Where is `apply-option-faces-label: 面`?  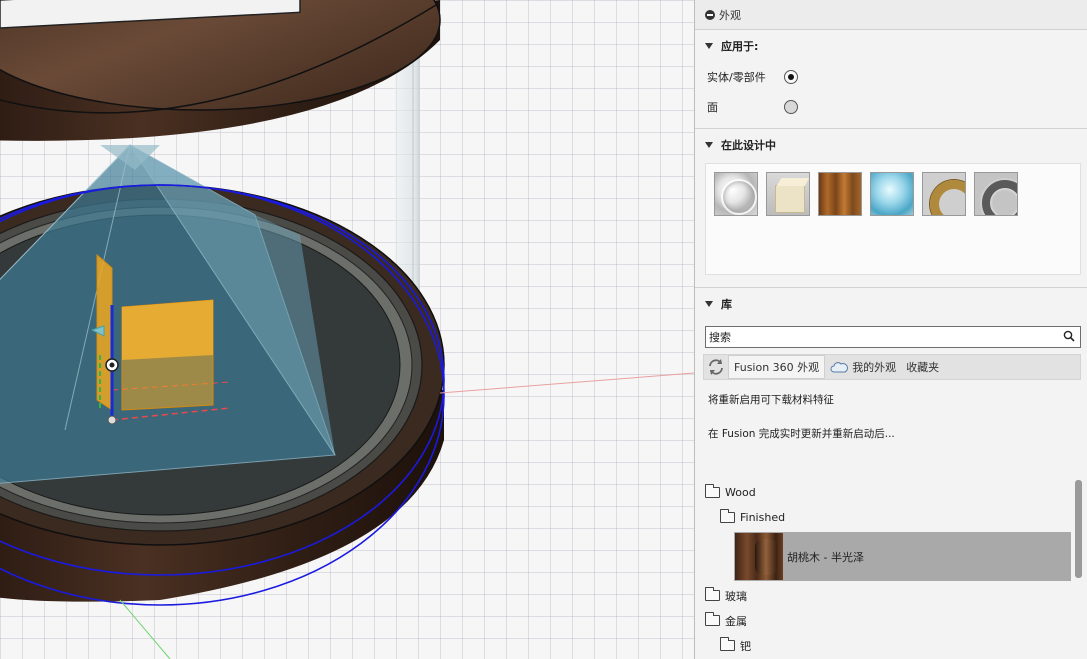
apply-option-faces-label: 面 is located at coordinates (712, 107).